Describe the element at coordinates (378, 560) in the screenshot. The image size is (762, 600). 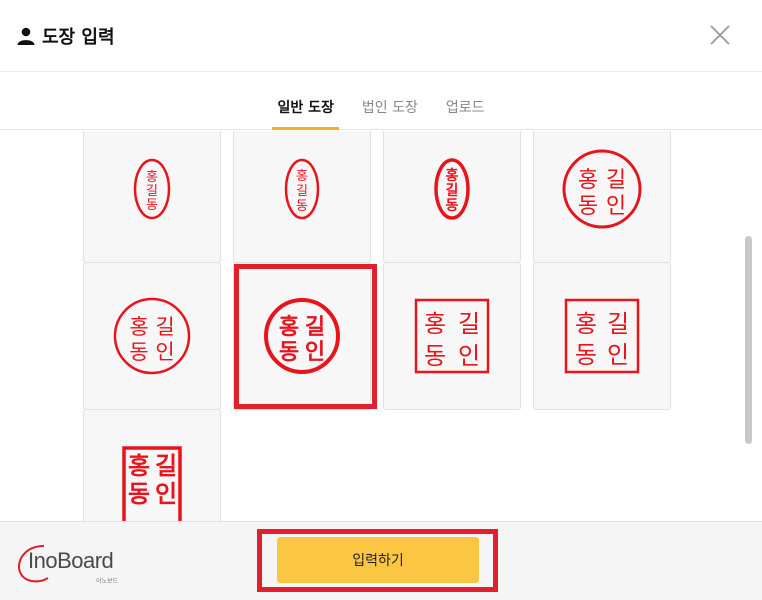
I see `submit-button: 입력하기` at that location.